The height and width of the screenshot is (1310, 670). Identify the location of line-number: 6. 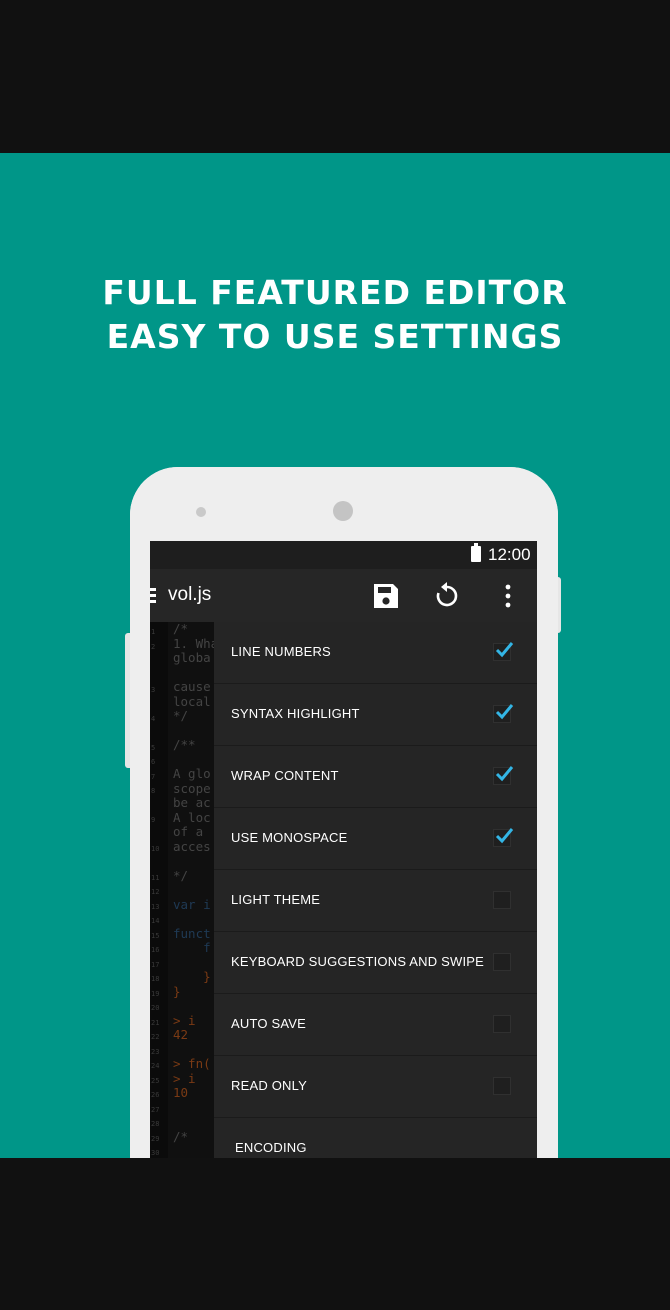
(153, 762).